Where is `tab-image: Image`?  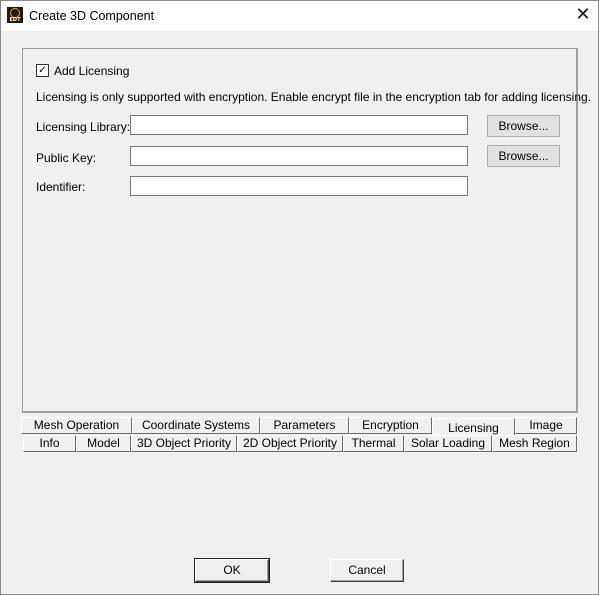 tab-image: Image is located at coordinates (546, 425).